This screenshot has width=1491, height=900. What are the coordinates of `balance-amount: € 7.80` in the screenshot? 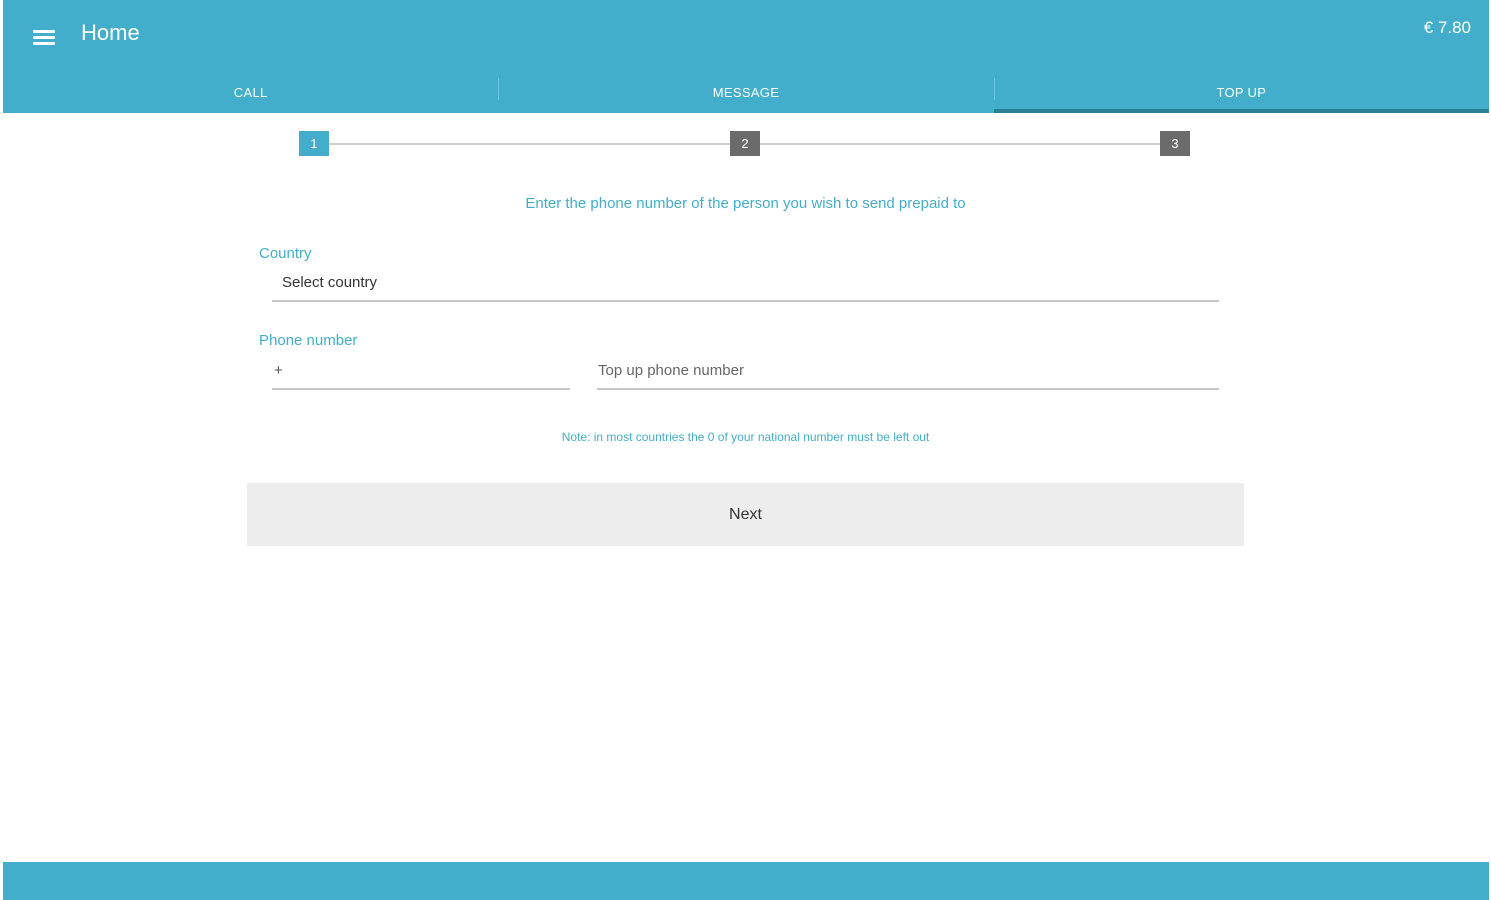 It's located at (1447, 27).